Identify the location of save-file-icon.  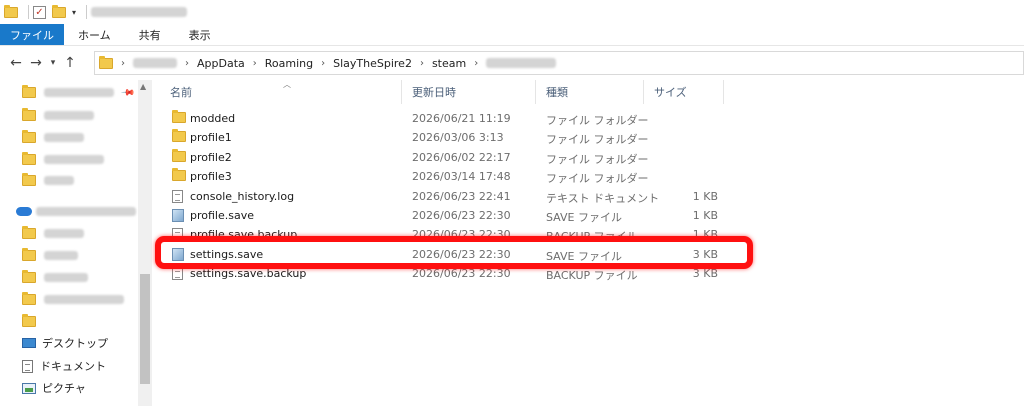
(178, 217).